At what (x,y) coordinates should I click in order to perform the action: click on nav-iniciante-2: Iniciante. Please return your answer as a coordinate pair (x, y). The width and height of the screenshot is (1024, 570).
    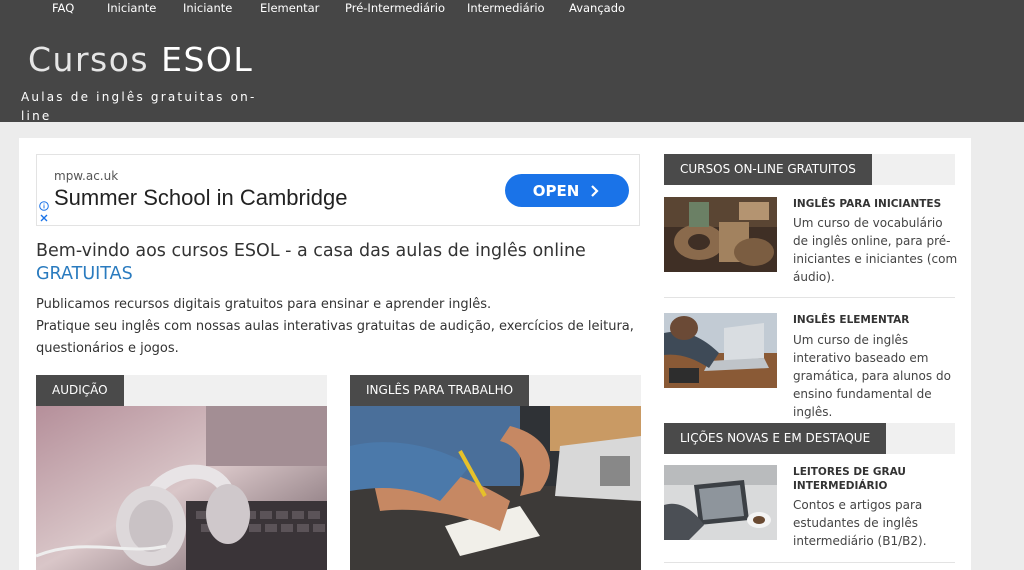
    Looking at the image, I should click on (207, 8).